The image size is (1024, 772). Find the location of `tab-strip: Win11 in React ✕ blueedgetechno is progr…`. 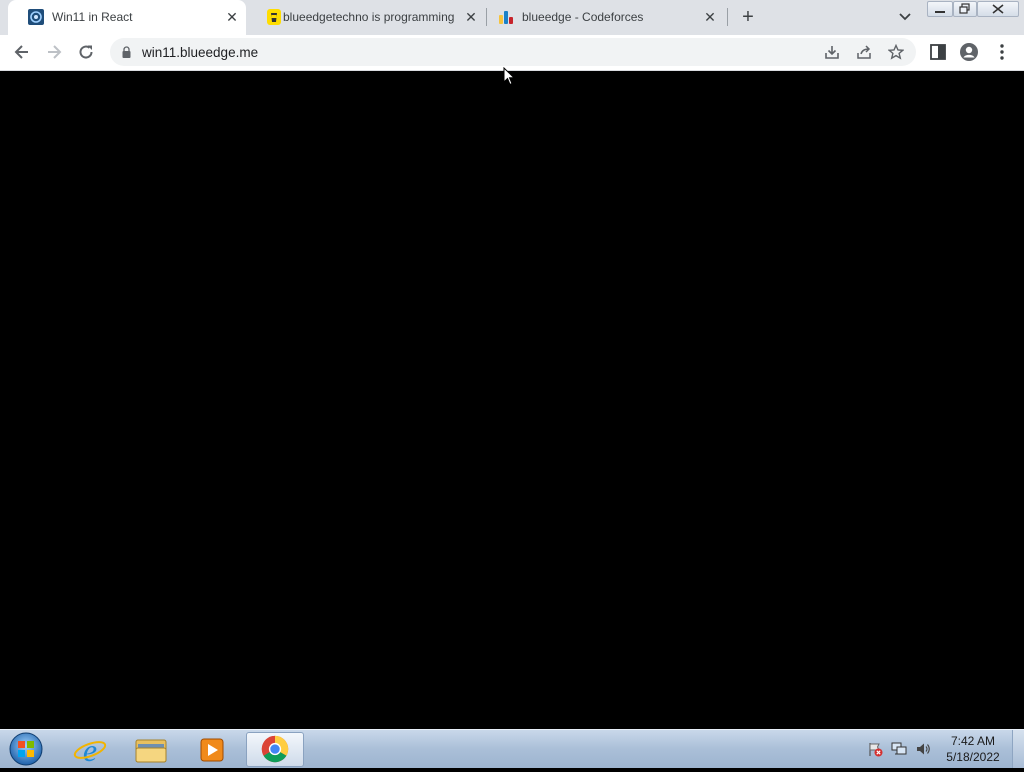

tab-strip: Win11 in React ✕ blueedgetechno is progr… is located at coordinates (512, 17).